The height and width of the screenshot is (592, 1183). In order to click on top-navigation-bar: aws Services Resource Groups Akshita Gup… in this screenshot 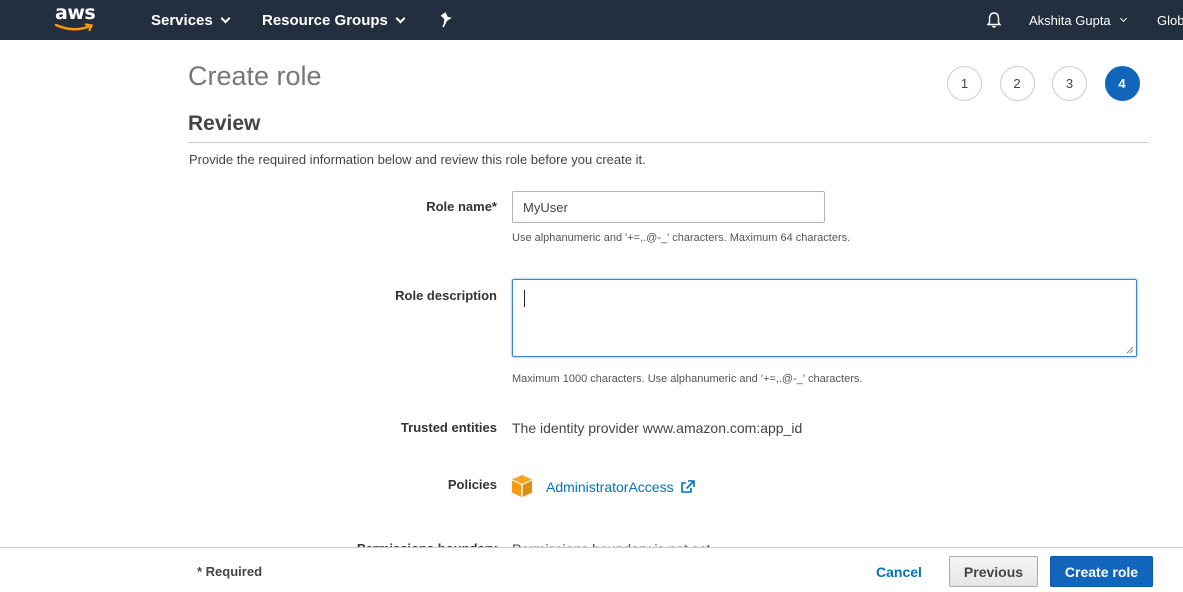, I will do `click(591, 20)`.